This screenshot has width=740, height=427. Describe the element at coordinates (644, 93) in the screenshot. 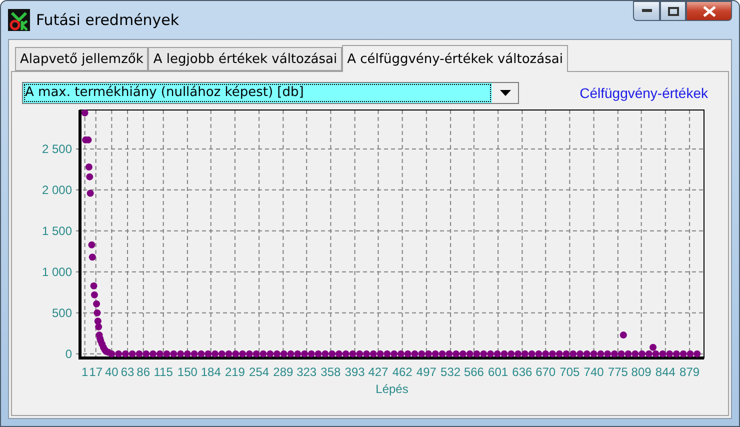

I see `legend-label: Célfüggvény-értékek` at that location.